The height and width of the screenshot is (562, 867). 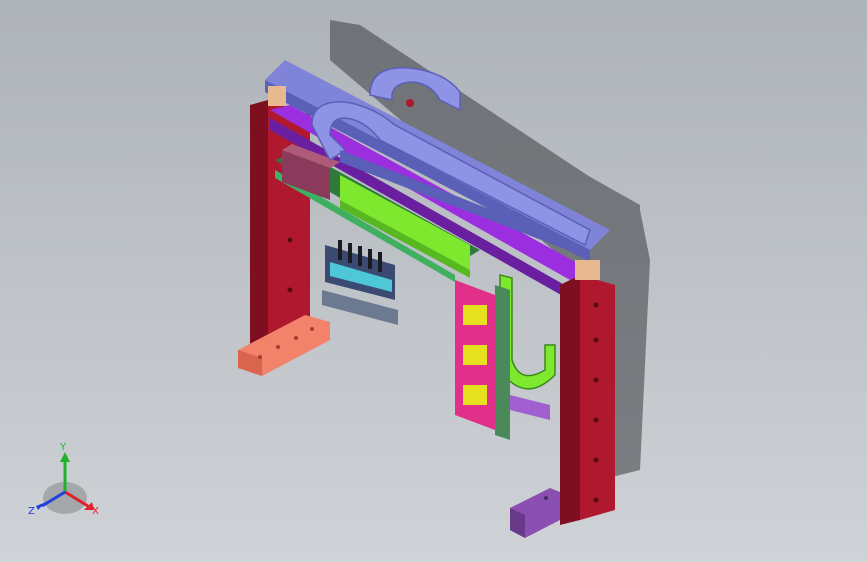 I want to click on z-axis-label: Z, so click(x=31, y=511).